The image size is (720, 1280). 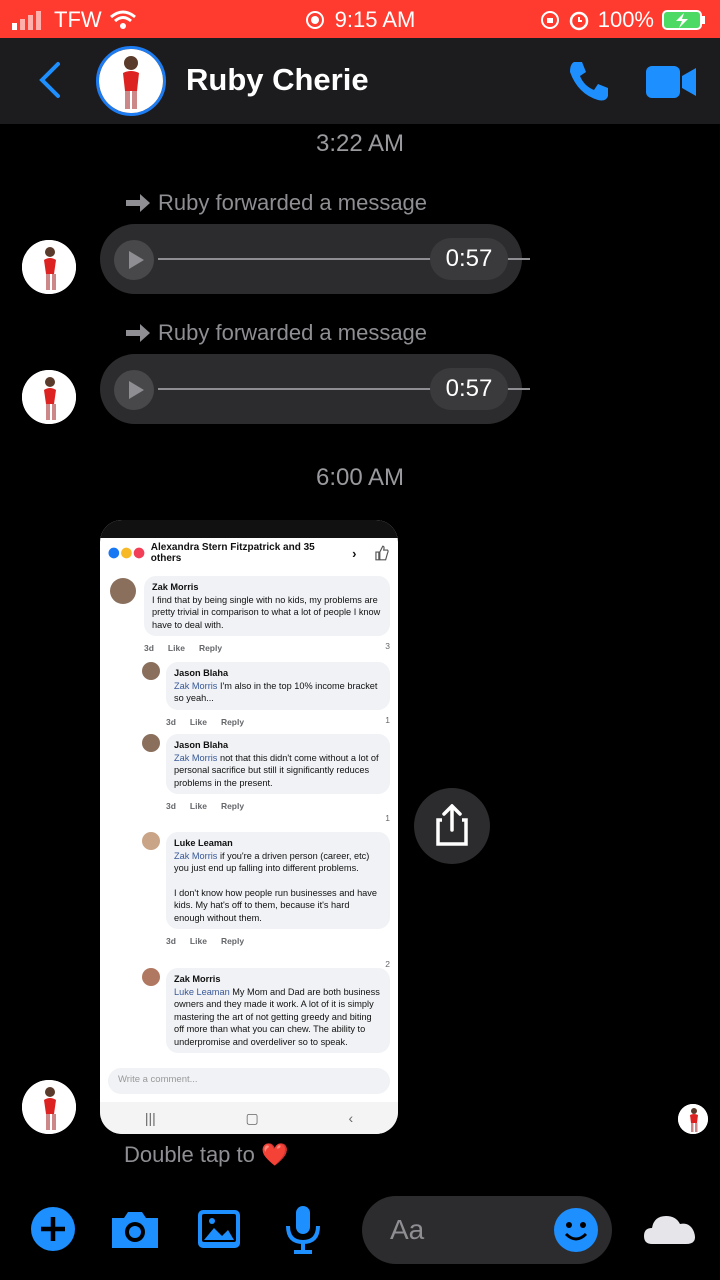 I want to click on back-arrow-icon, so click(x=49, y=80).